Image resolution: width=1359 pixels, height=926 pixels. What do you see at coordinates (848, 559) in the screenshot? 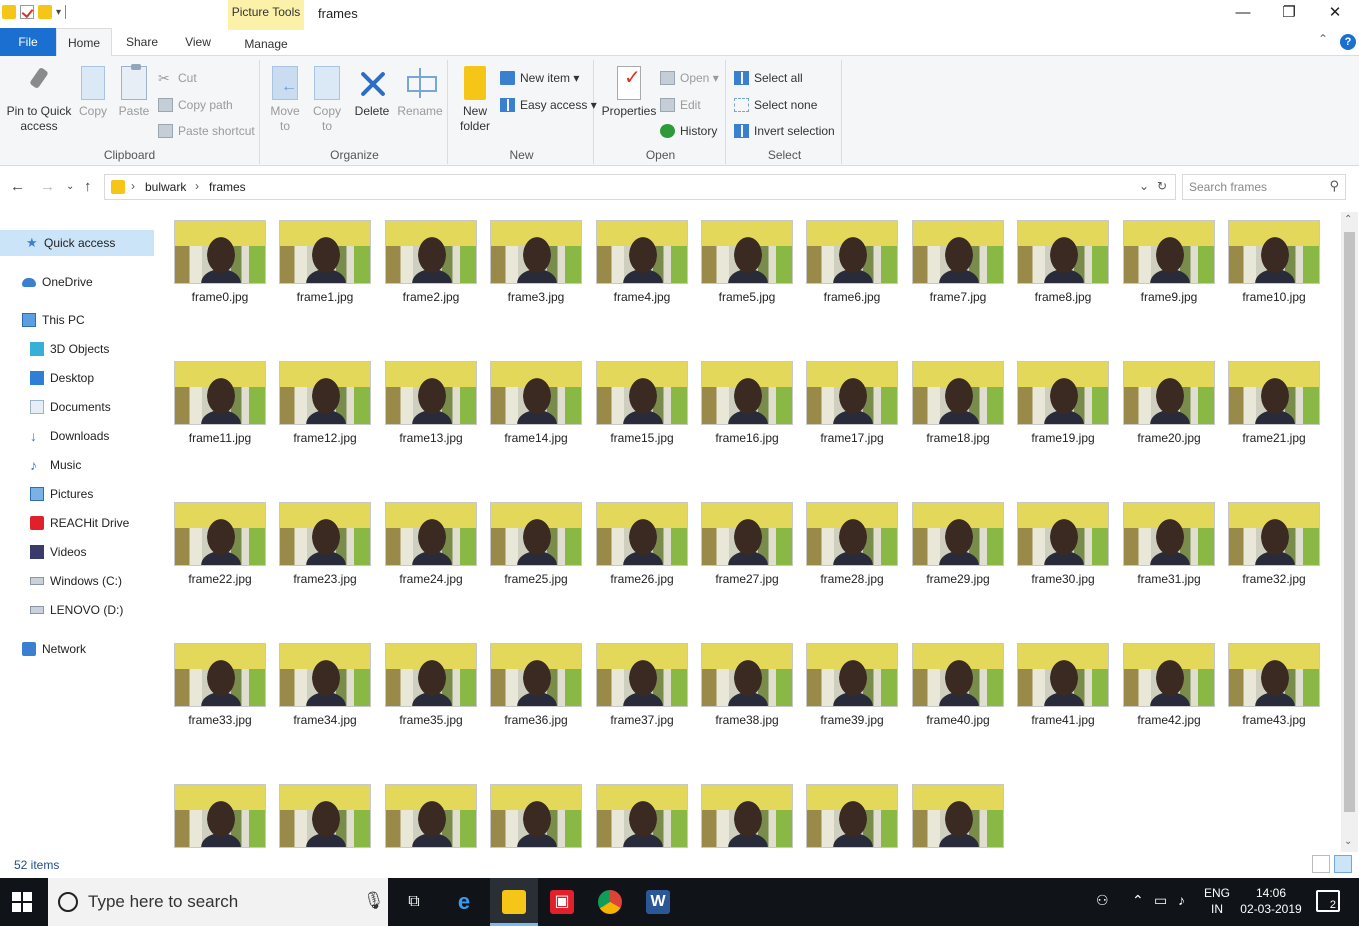
I see `file-tile: frame28.jpg` at bounding box center [848, 559].